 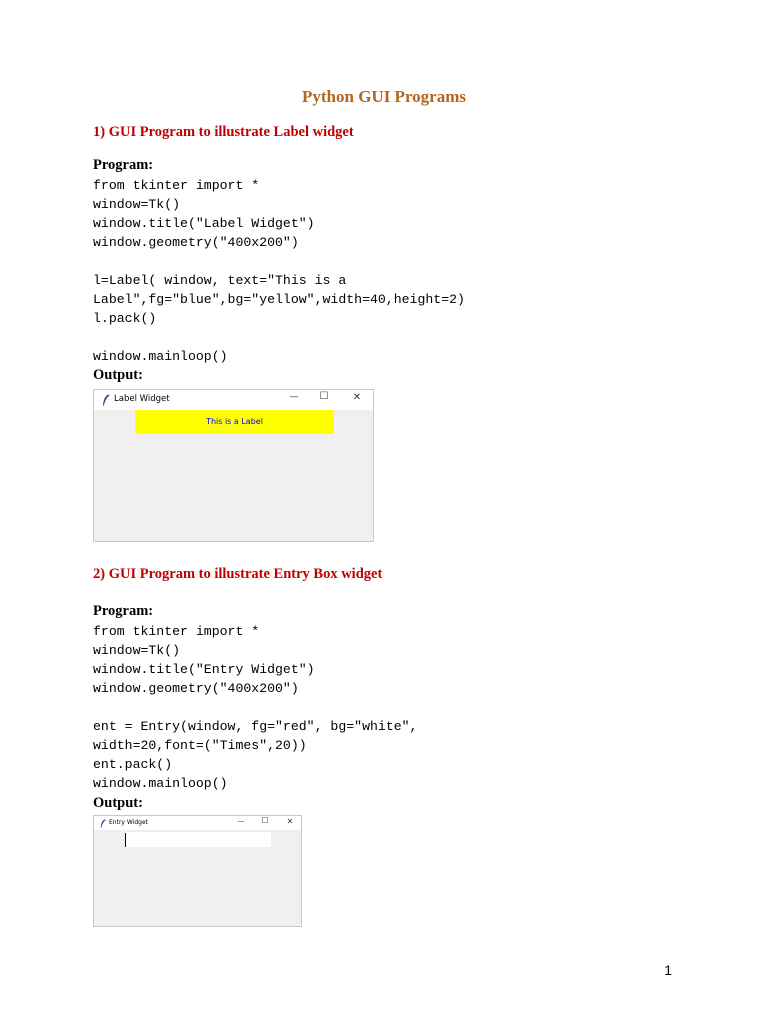 What do you see at coordinates (118, 375) in the screenshot?
I see `section-1-output-label: Output:` at bounding box center [118, 375].